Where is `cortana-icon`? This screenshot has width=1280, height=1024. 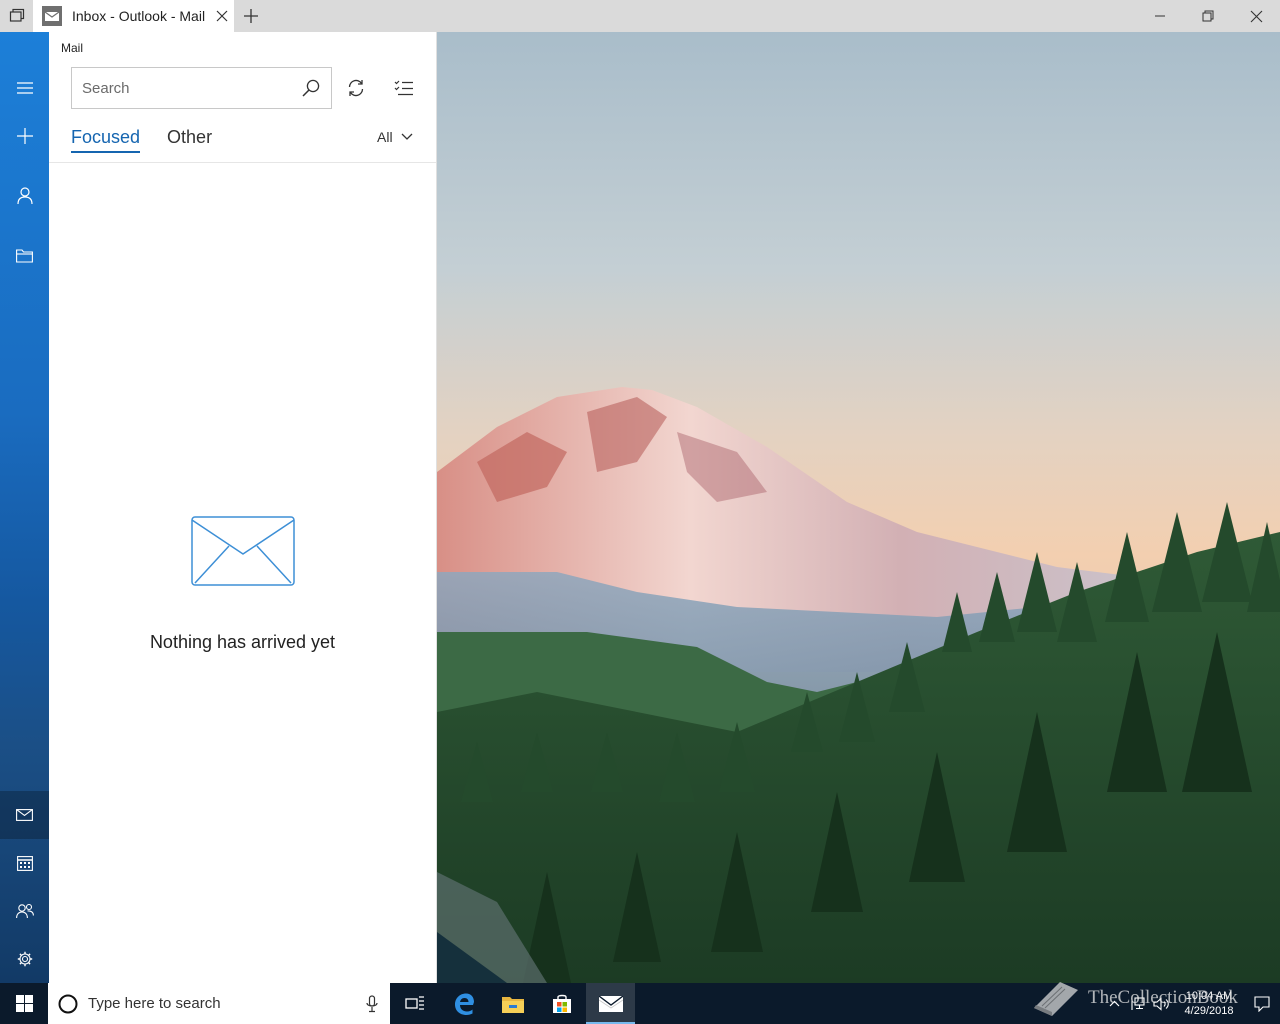 cortana-icon is located at coordinates (68, 1003).